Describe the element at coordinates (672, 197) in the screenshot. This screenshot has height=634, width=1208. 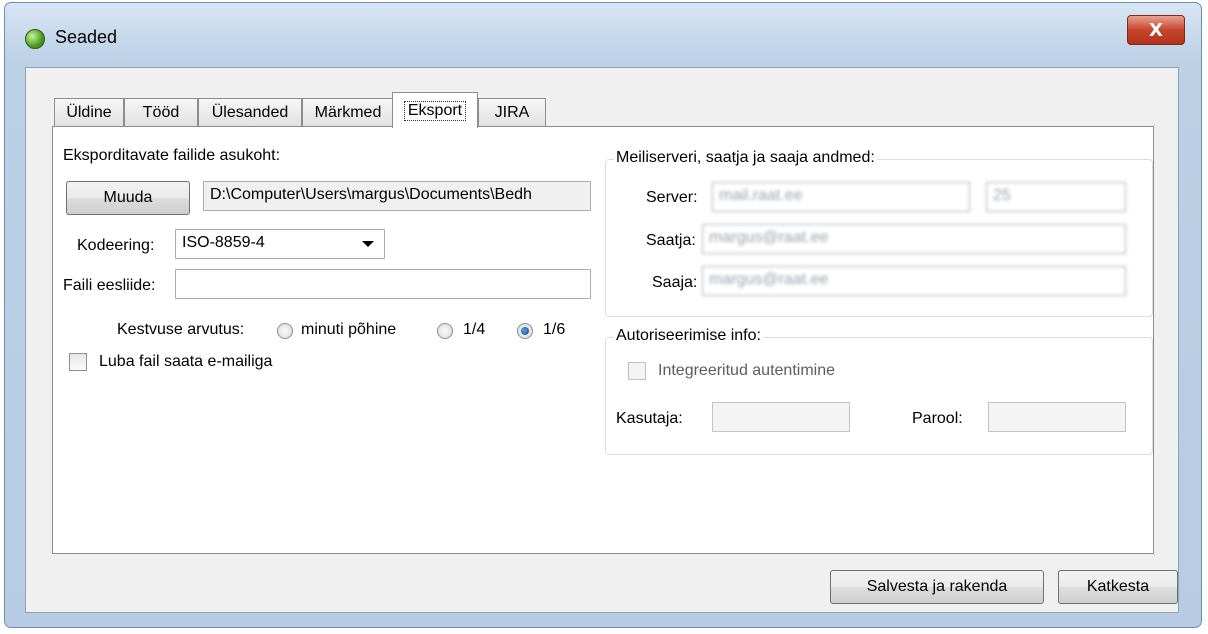
I see `server-label: Server:` at that location.